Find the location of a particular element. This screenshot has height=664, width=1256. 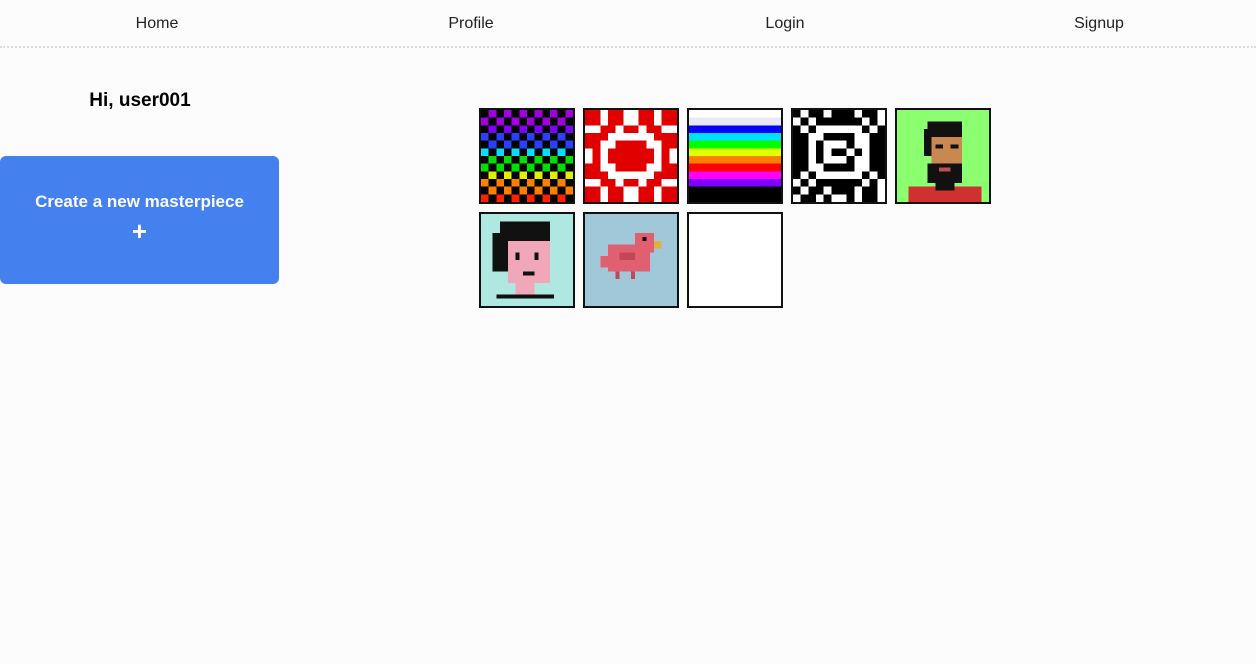

create-masterpiece-button: Create a new masterpiece + is located at coordinates (139, 220).